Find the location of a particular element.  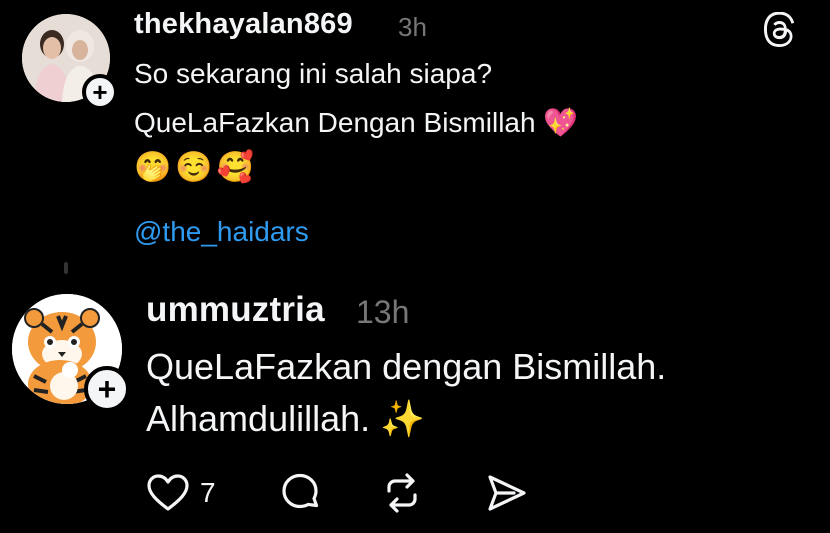

post-text-line: QueLaFazkan Dengan Bismillah 💖 is located at coordinates (356, 122).